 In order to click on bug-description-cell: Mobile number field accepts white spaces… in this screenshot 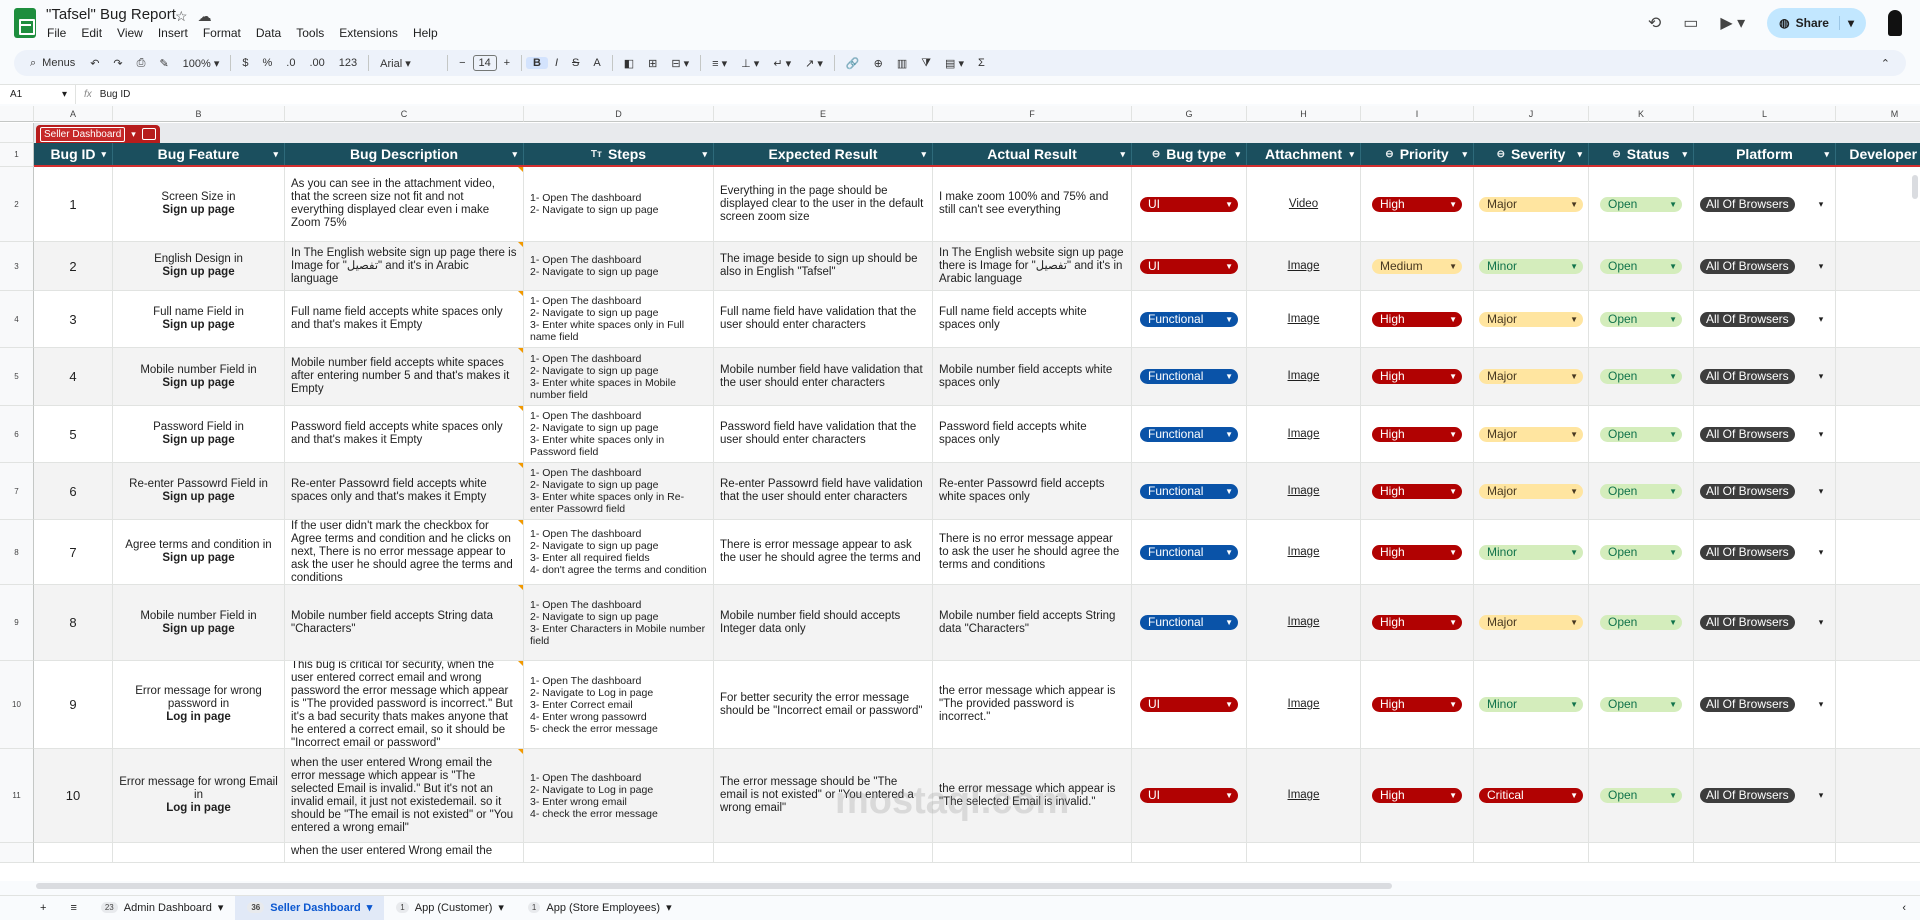, I will do `click(404, 376)`.